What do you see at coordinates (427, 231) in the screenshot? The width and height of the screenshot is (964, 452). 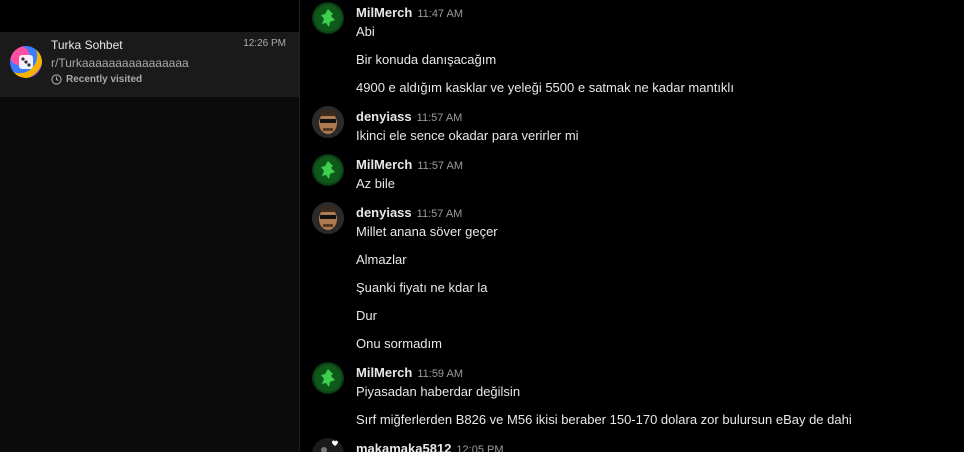 I see `message-text: Millet anana söver geçer` at bounding box center [427, 231].